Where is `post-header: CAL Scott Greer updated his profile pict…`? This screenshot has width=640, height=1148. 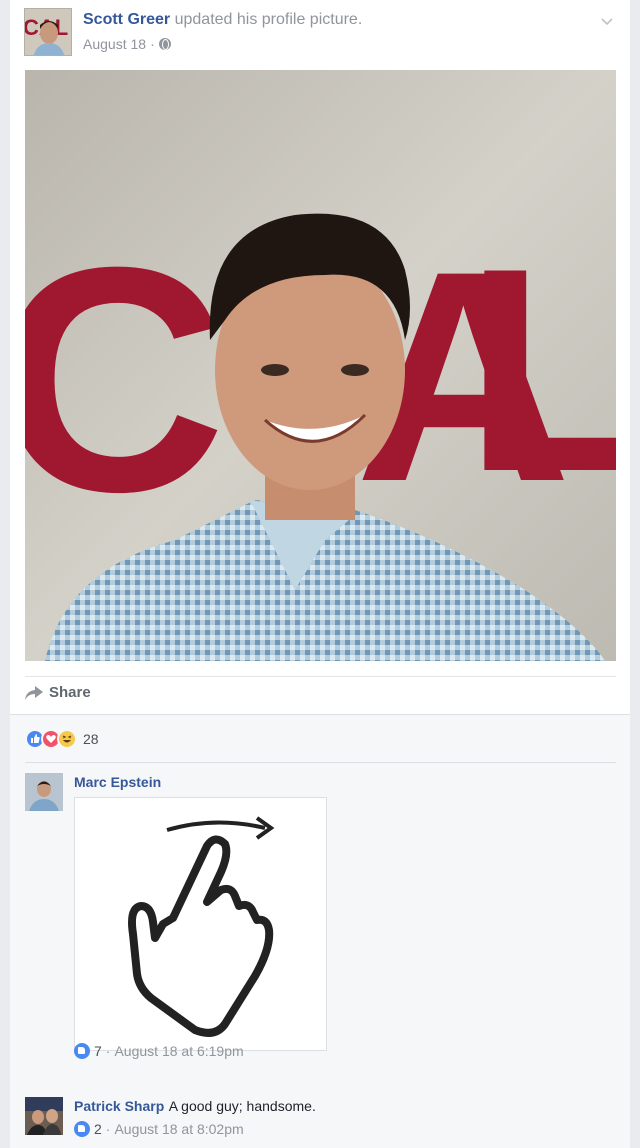 post-header: CAL Scott Greer updated his profile pict… is located at coordinates (320, 33).